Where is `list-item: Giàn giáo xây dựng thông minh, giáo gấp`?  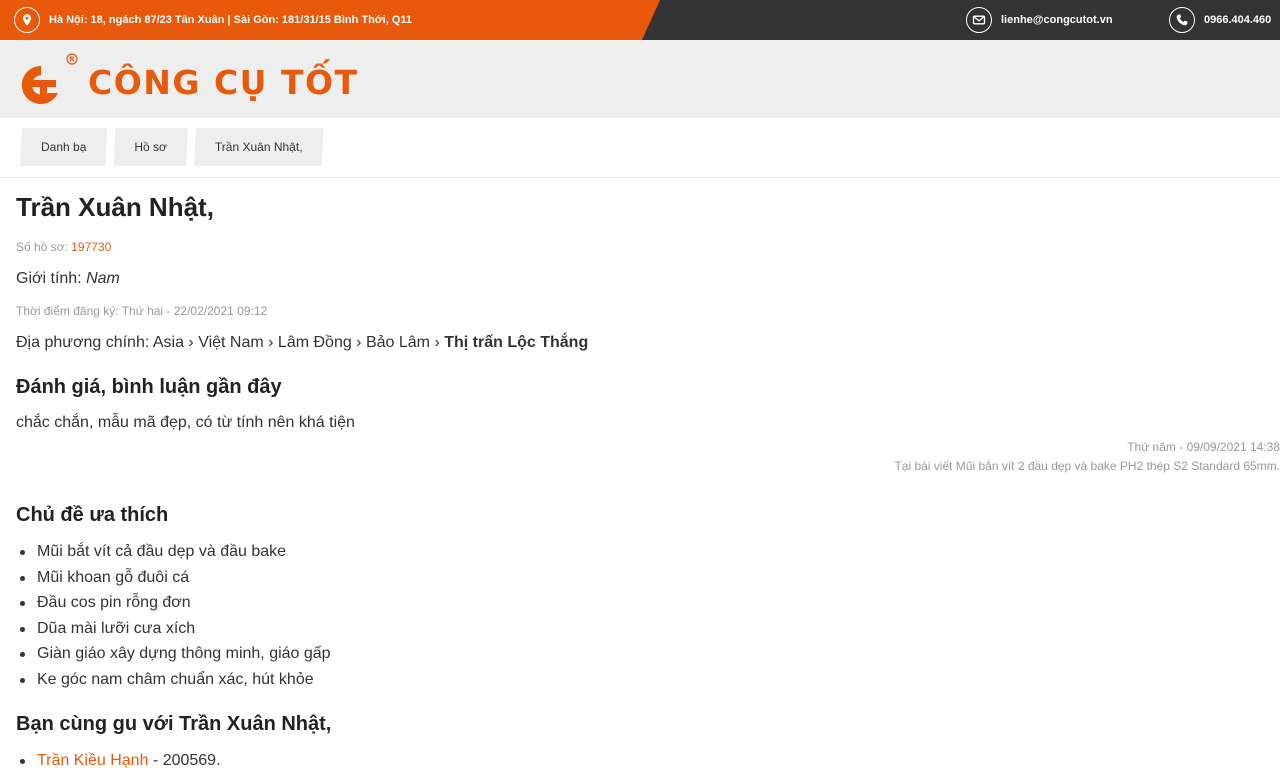
list-item: Giàn giáo xây dựng thông minh, giáo gấp is located at coordinates (648, 654).